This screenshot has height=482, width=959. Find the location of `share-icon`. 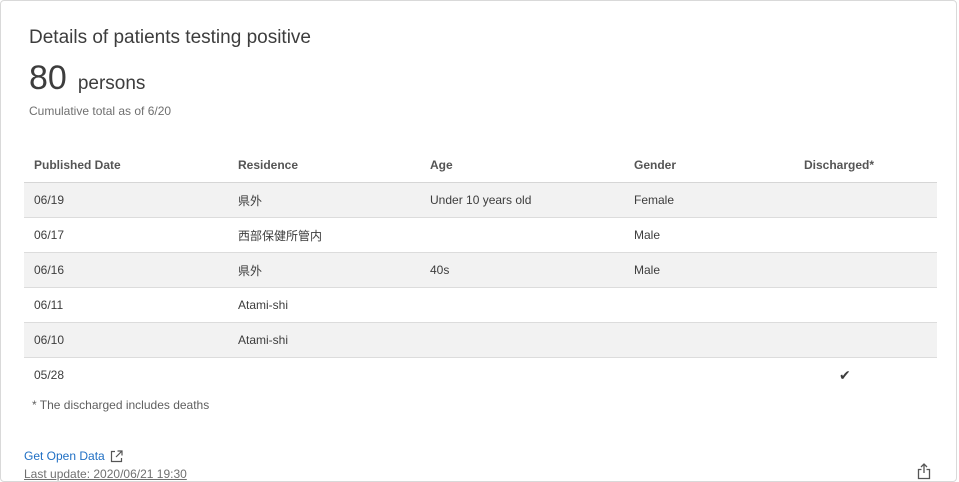

share-icon is located at coordinates (924, 470).